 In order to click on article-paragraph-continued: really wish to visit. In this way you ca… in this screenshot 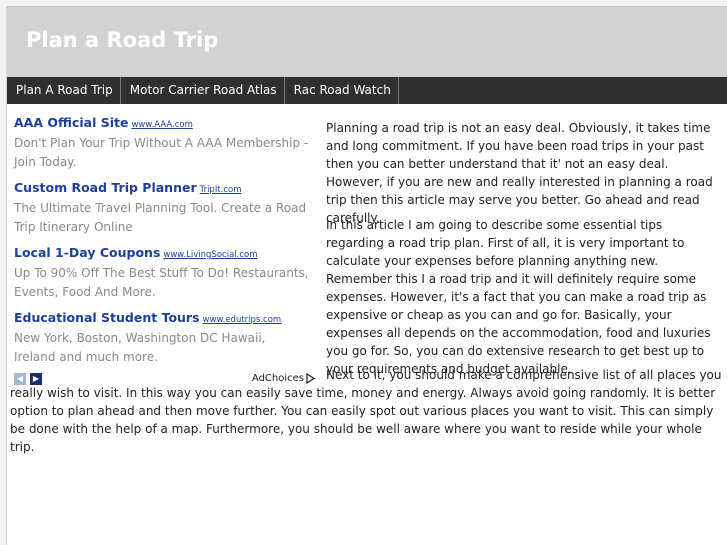, I will do `click(363, 420)`.